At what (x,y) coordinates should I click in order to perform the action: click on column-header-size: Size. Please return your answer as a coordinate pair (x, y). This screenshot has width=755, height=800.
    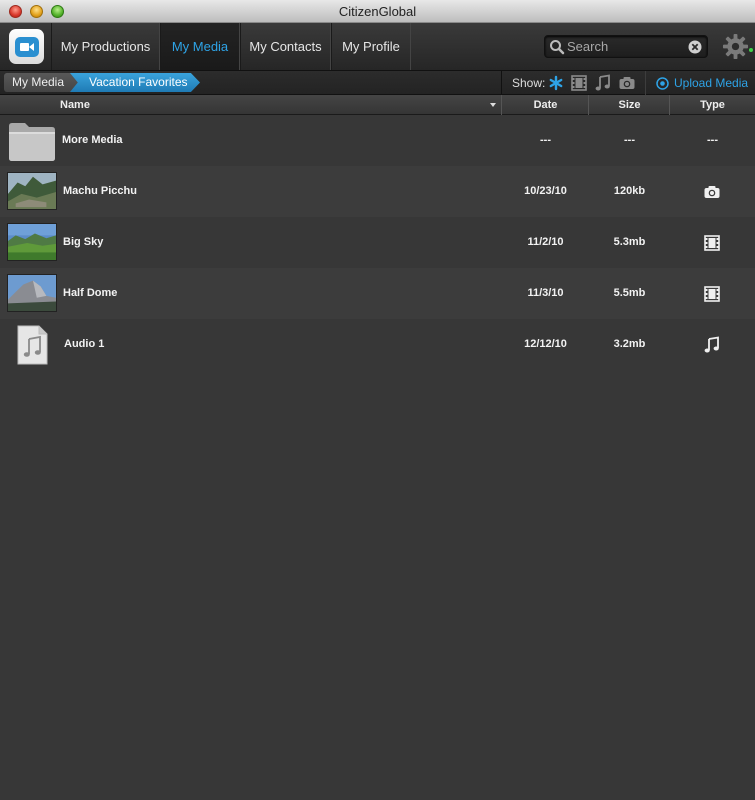
    Looking at the image, I should click on (629, 105).